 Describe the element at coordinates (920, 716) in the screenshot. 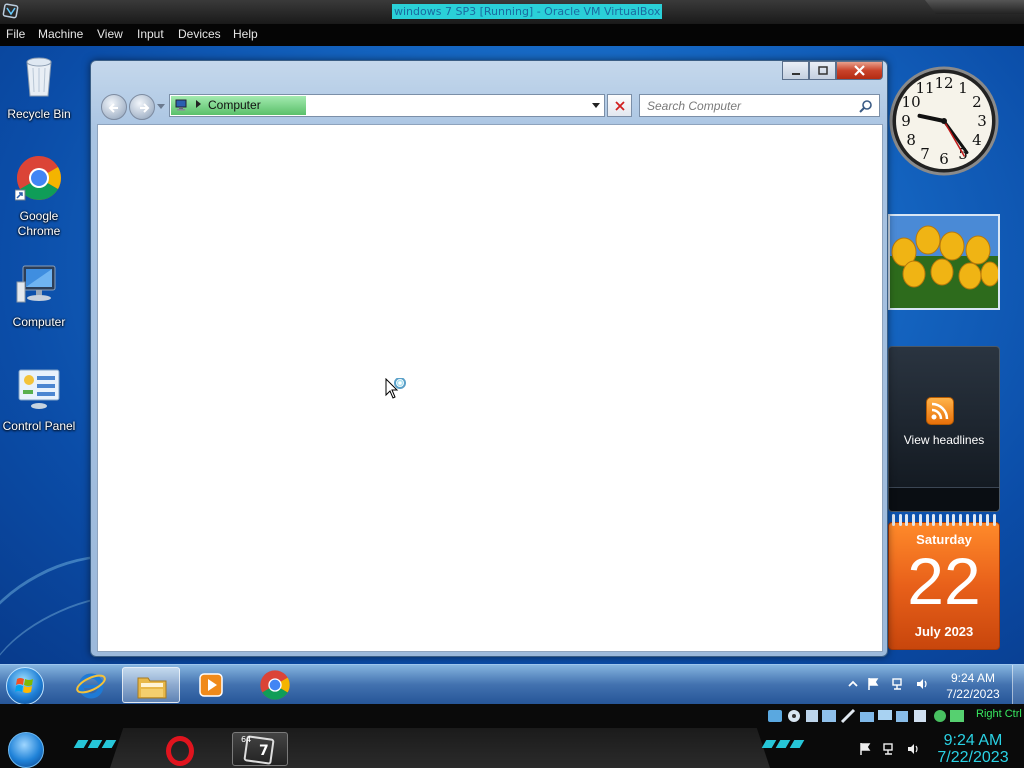

I see `cpu-icon` at that location.